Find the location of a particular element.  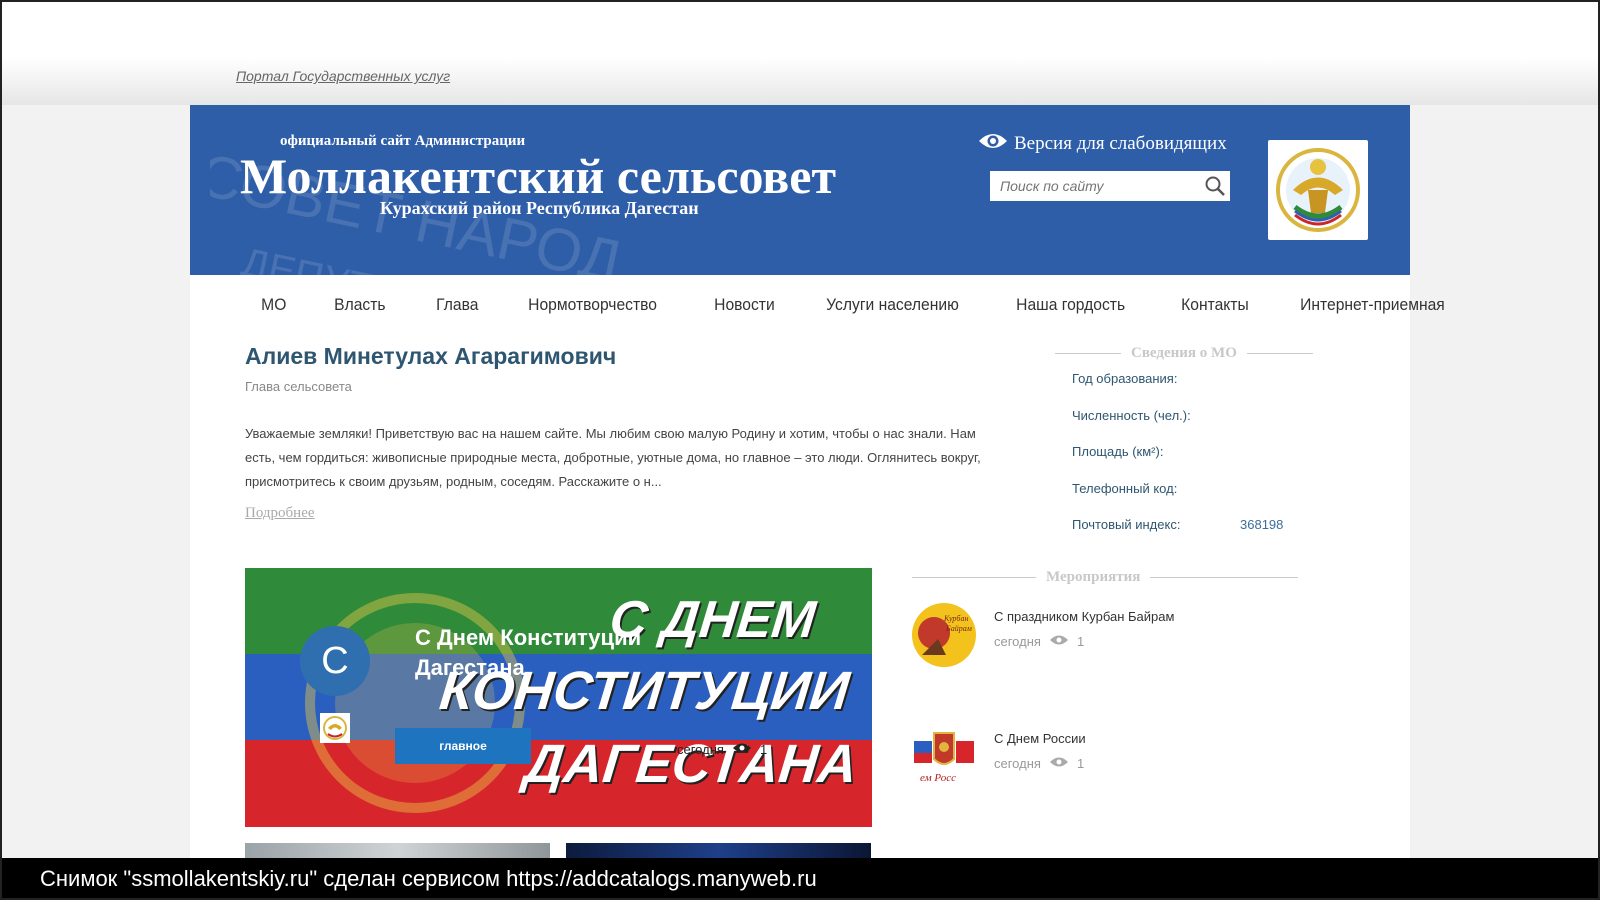

small-coat-of-arms-icon is located at coordinates (335, 728).